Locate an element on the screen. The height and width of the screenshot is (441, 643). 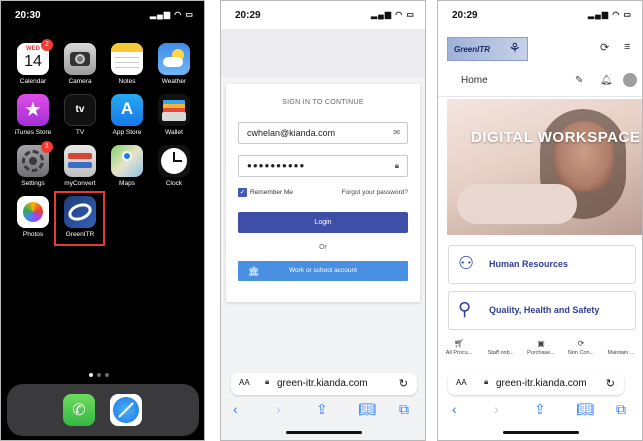
remember-checkbox: ✓ is located at coordinates (242, 192).